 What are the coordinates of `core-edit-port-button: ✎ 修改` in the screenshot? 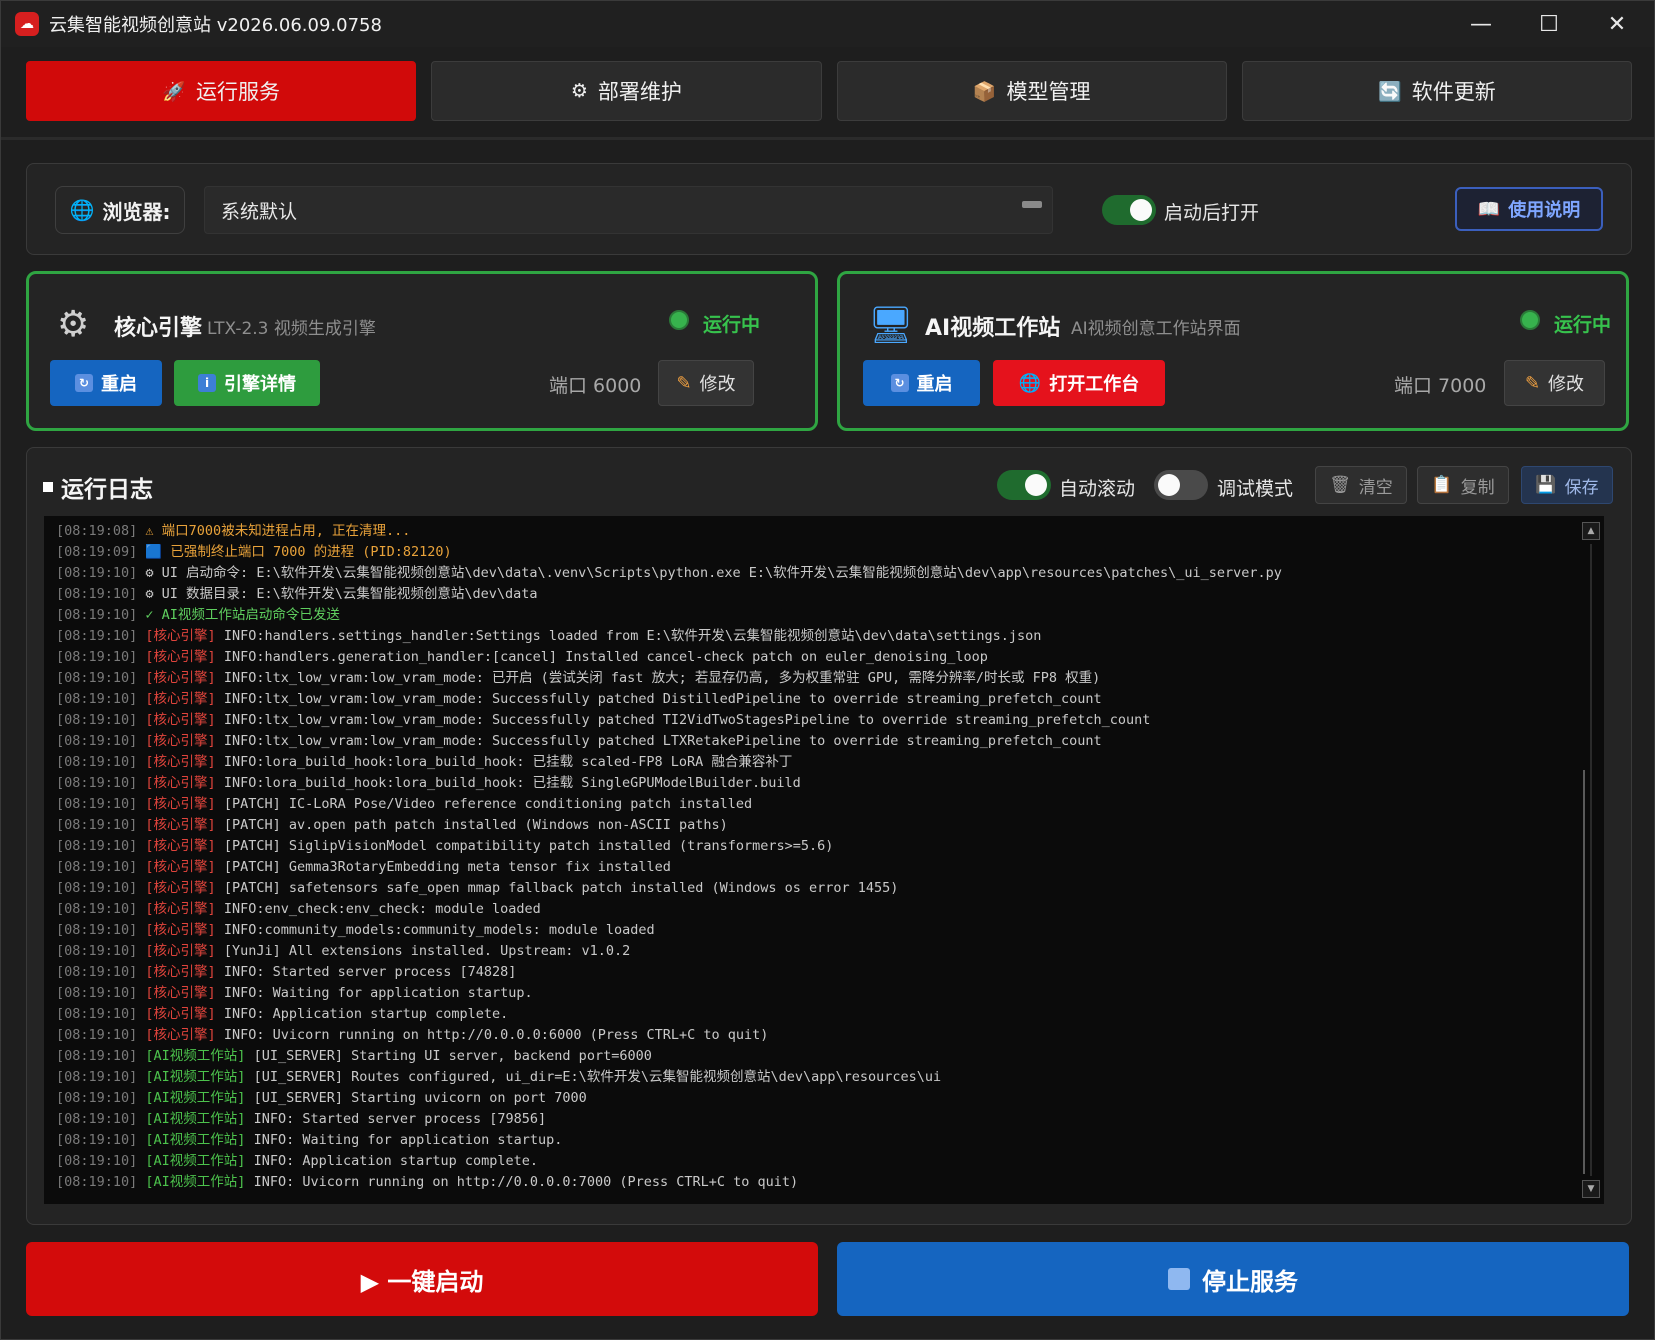 It's located at (706, 383).